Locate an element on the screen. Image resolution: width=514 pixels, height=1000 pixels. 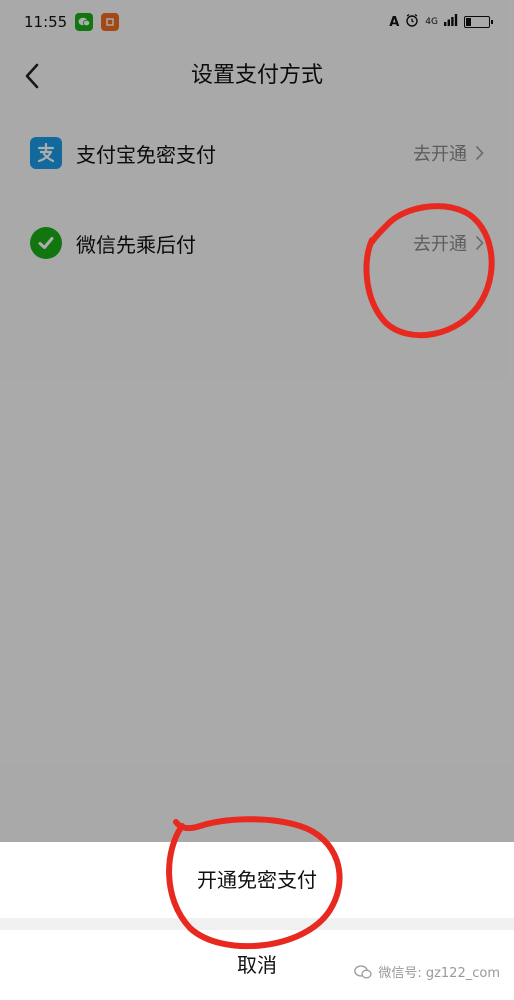
watermark: 微信号: gz122_com is located at coordinates (427, 971).